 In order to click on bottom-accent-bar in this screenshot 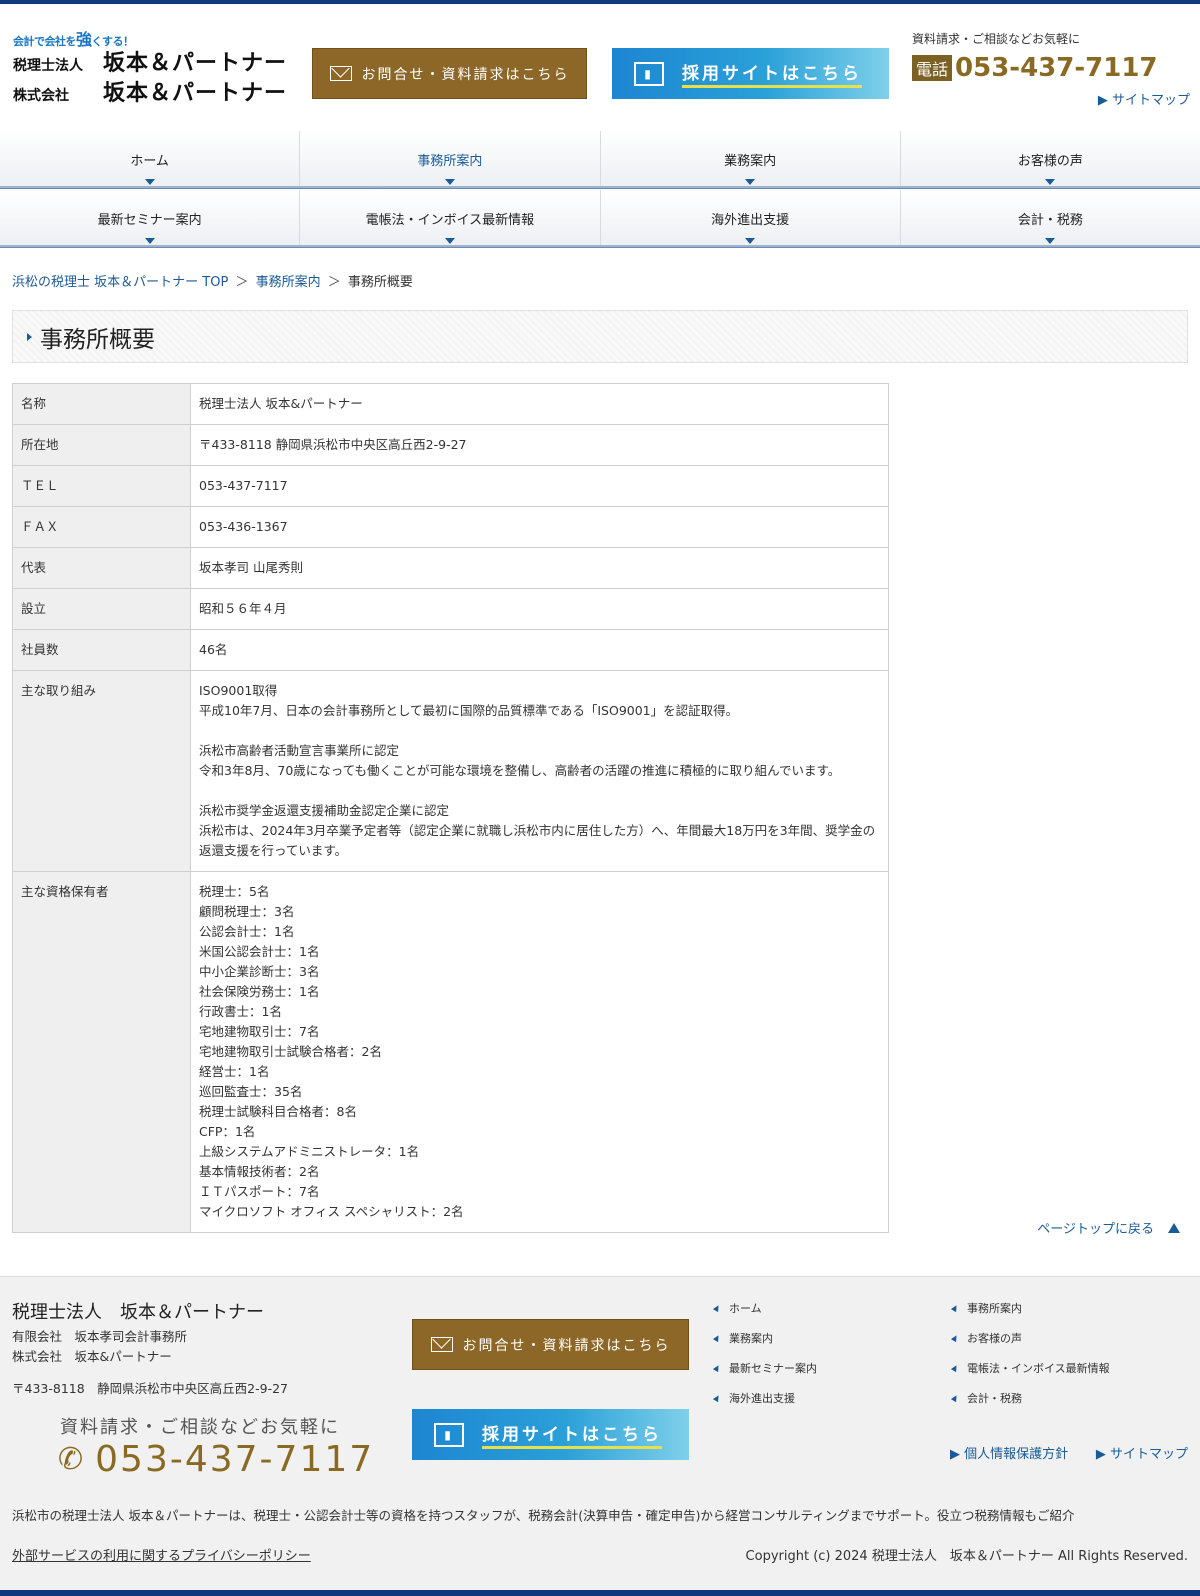, I will do `click(600, 1593)`.